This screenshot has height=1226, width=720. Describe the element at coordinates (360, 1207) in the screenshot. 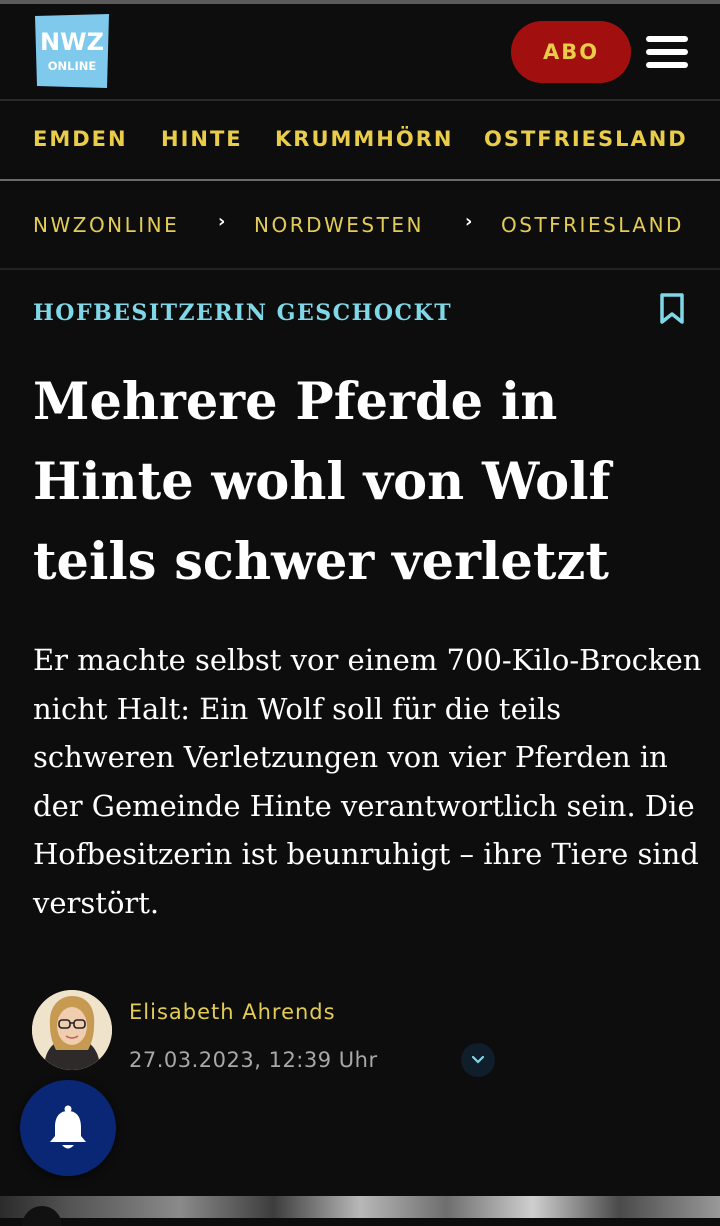

I see `article-image-preview` at that location.